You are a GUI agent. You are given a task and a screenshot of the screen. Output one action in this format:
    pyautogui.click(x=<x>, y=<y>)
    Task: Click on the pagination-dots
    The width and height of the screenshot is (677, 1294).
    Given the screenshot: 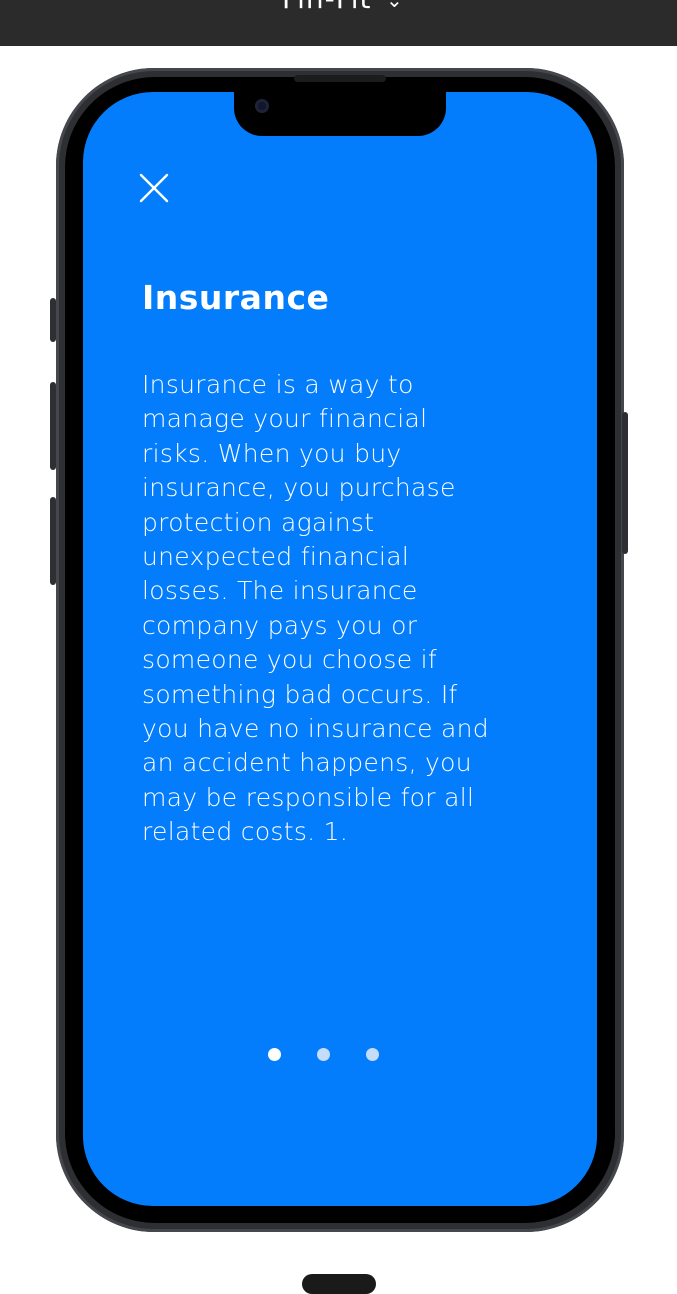 What is the action you would take?
    pyautogui.click(x=327, y=1056)
    